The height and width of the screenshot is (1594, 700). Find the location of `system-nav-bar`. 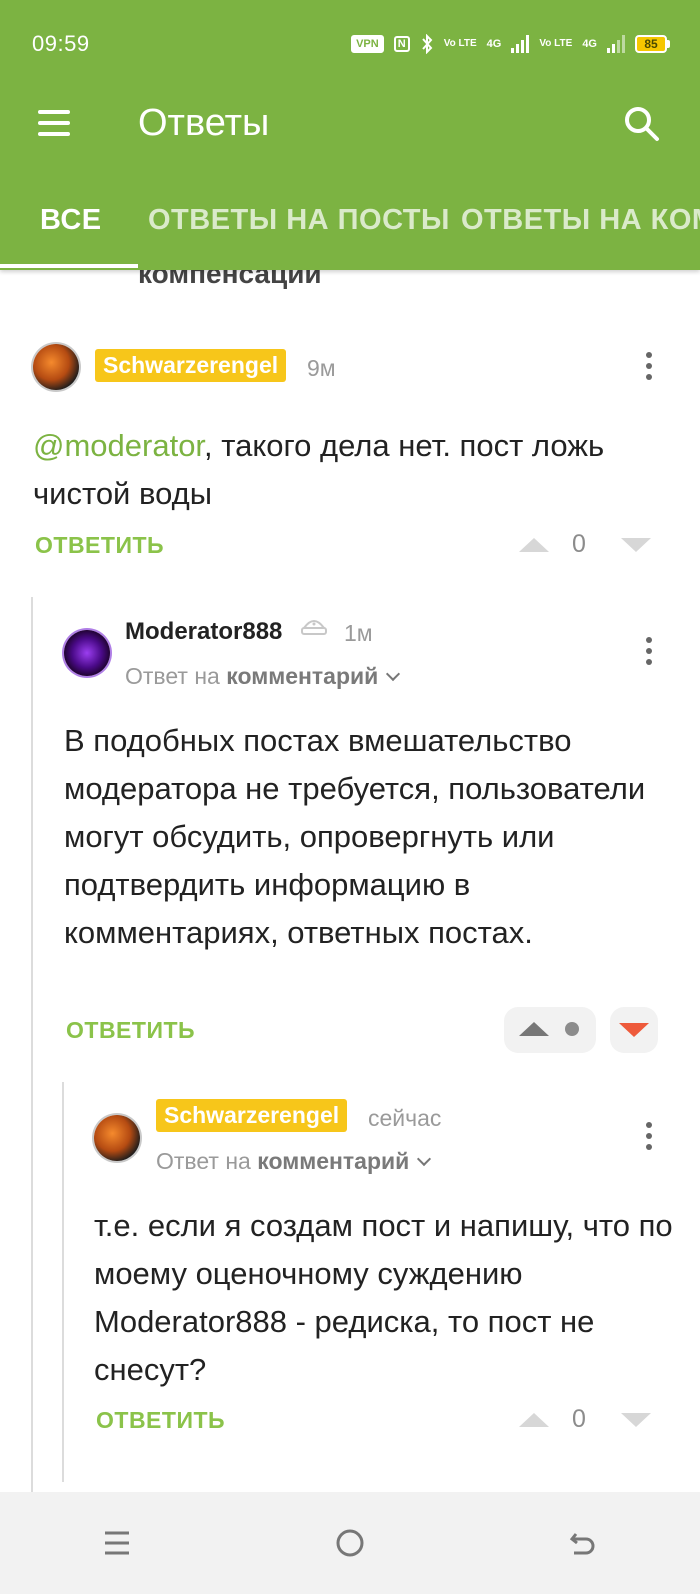

system-nav-bar is located at coordinates (350, 1543).